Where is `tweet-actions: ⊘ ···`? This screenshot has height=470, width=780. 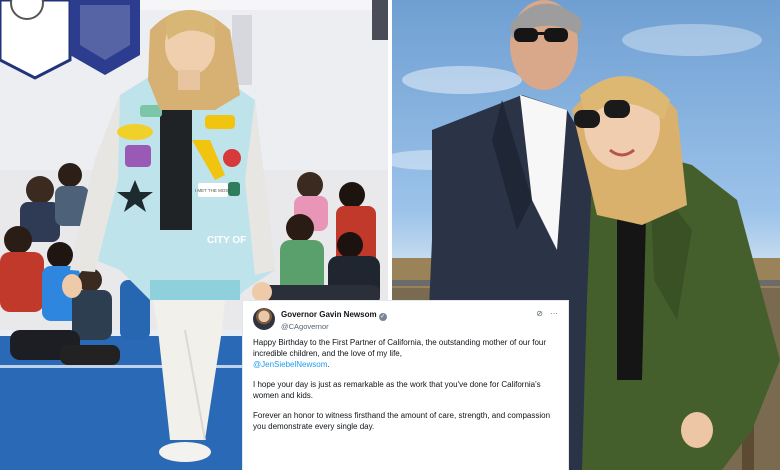
tweet-actions: ⊘ ··· is located at coordinates (547, 312).